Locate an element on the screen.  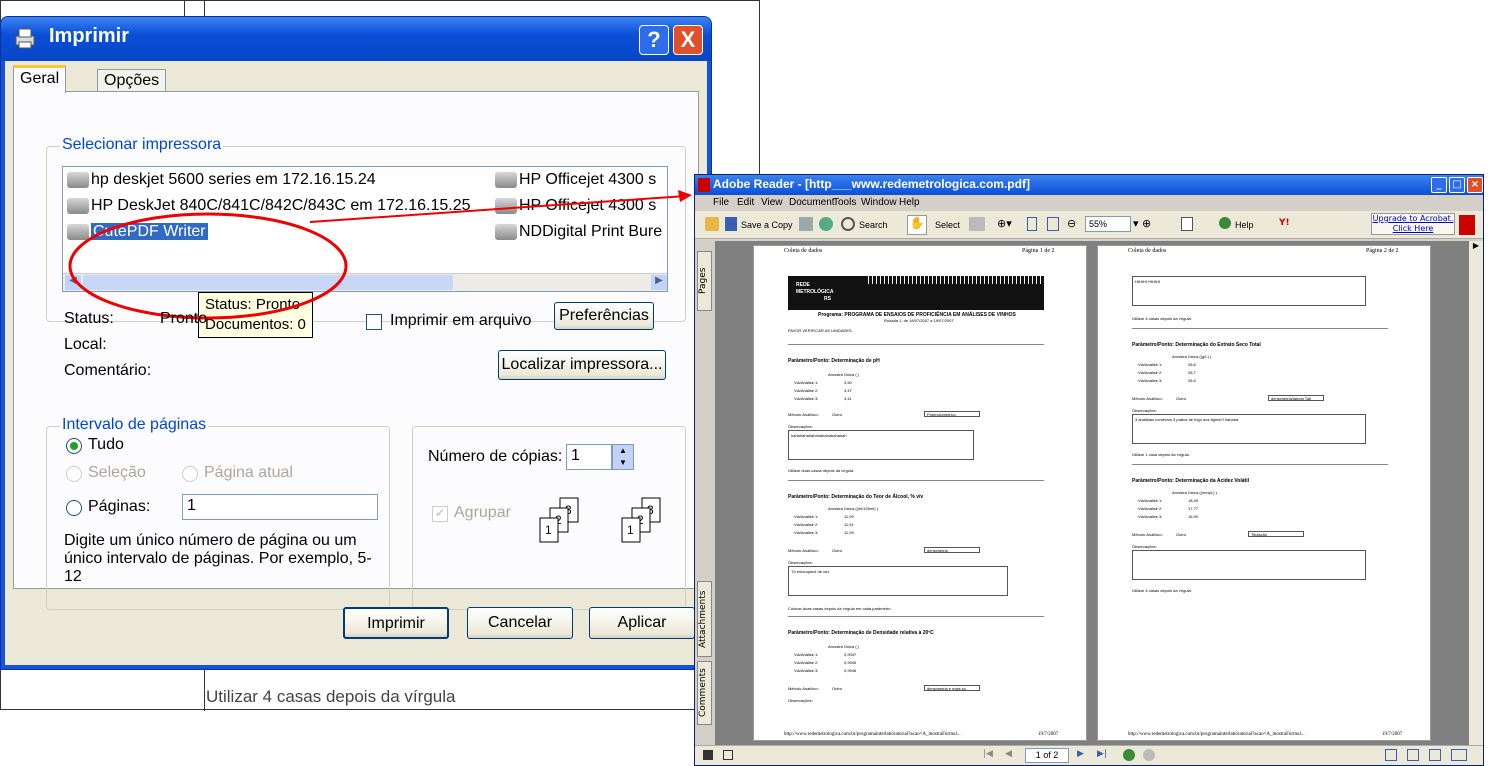
yahoo-icon: Y! is located at coordinates (1284, 223).